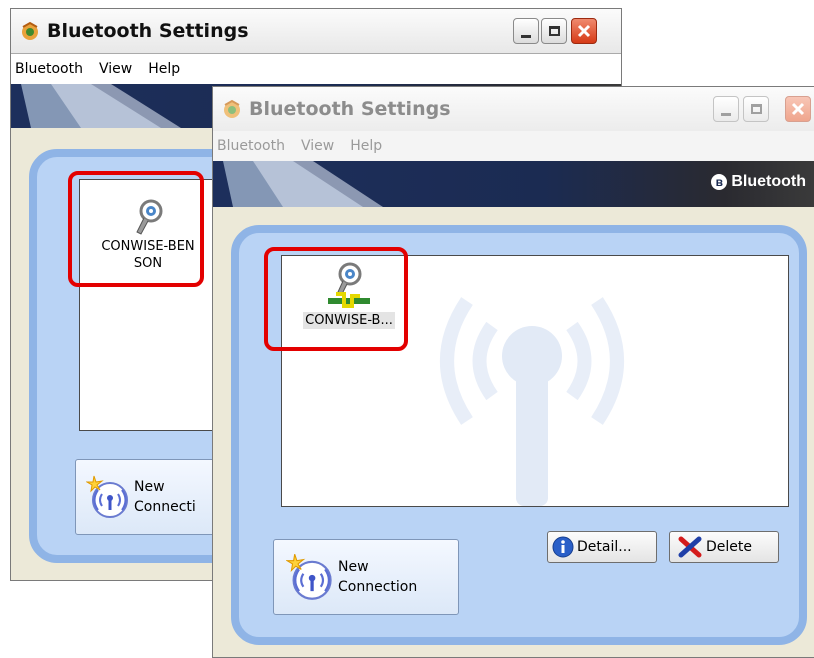 This screenshot has width=814, height=658. I want to click on delete-button: Delete, so click(724, 547).